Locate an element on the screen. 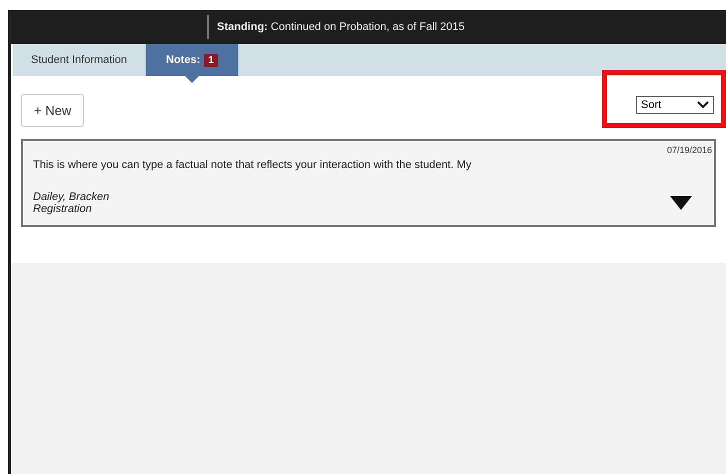 The width and height of the screenshot is (726, 474). sort-dropdown: Sort is located at coordinates (675, 105).